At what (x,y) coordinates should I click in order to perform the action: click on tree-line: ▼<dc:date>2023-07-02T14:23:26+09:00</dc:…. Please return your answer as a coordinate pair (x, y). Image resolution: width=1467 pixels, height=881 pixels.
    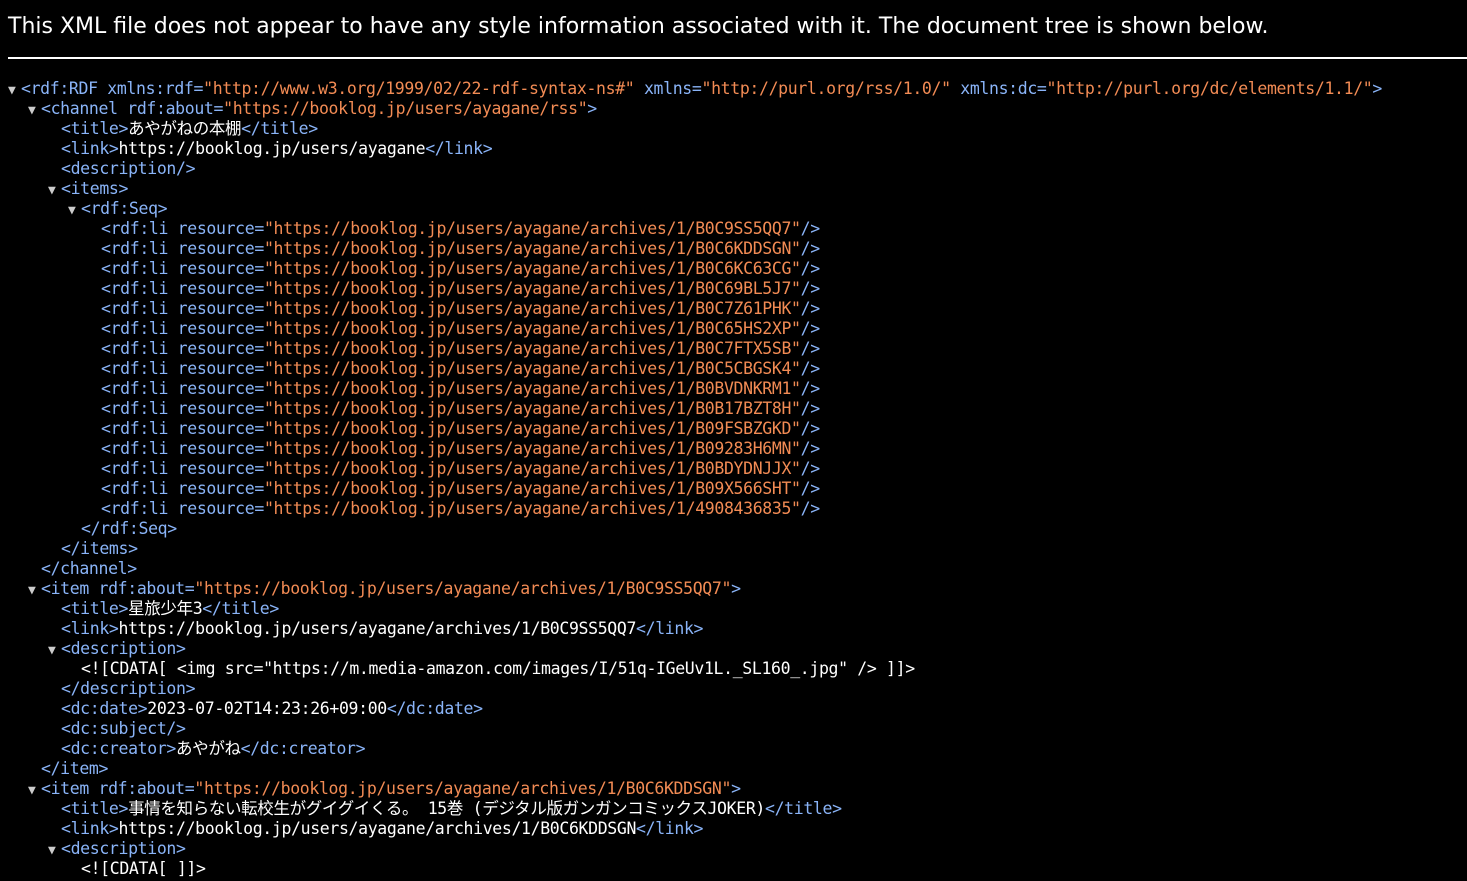
    Looking at the image, I should click on (737, 709).